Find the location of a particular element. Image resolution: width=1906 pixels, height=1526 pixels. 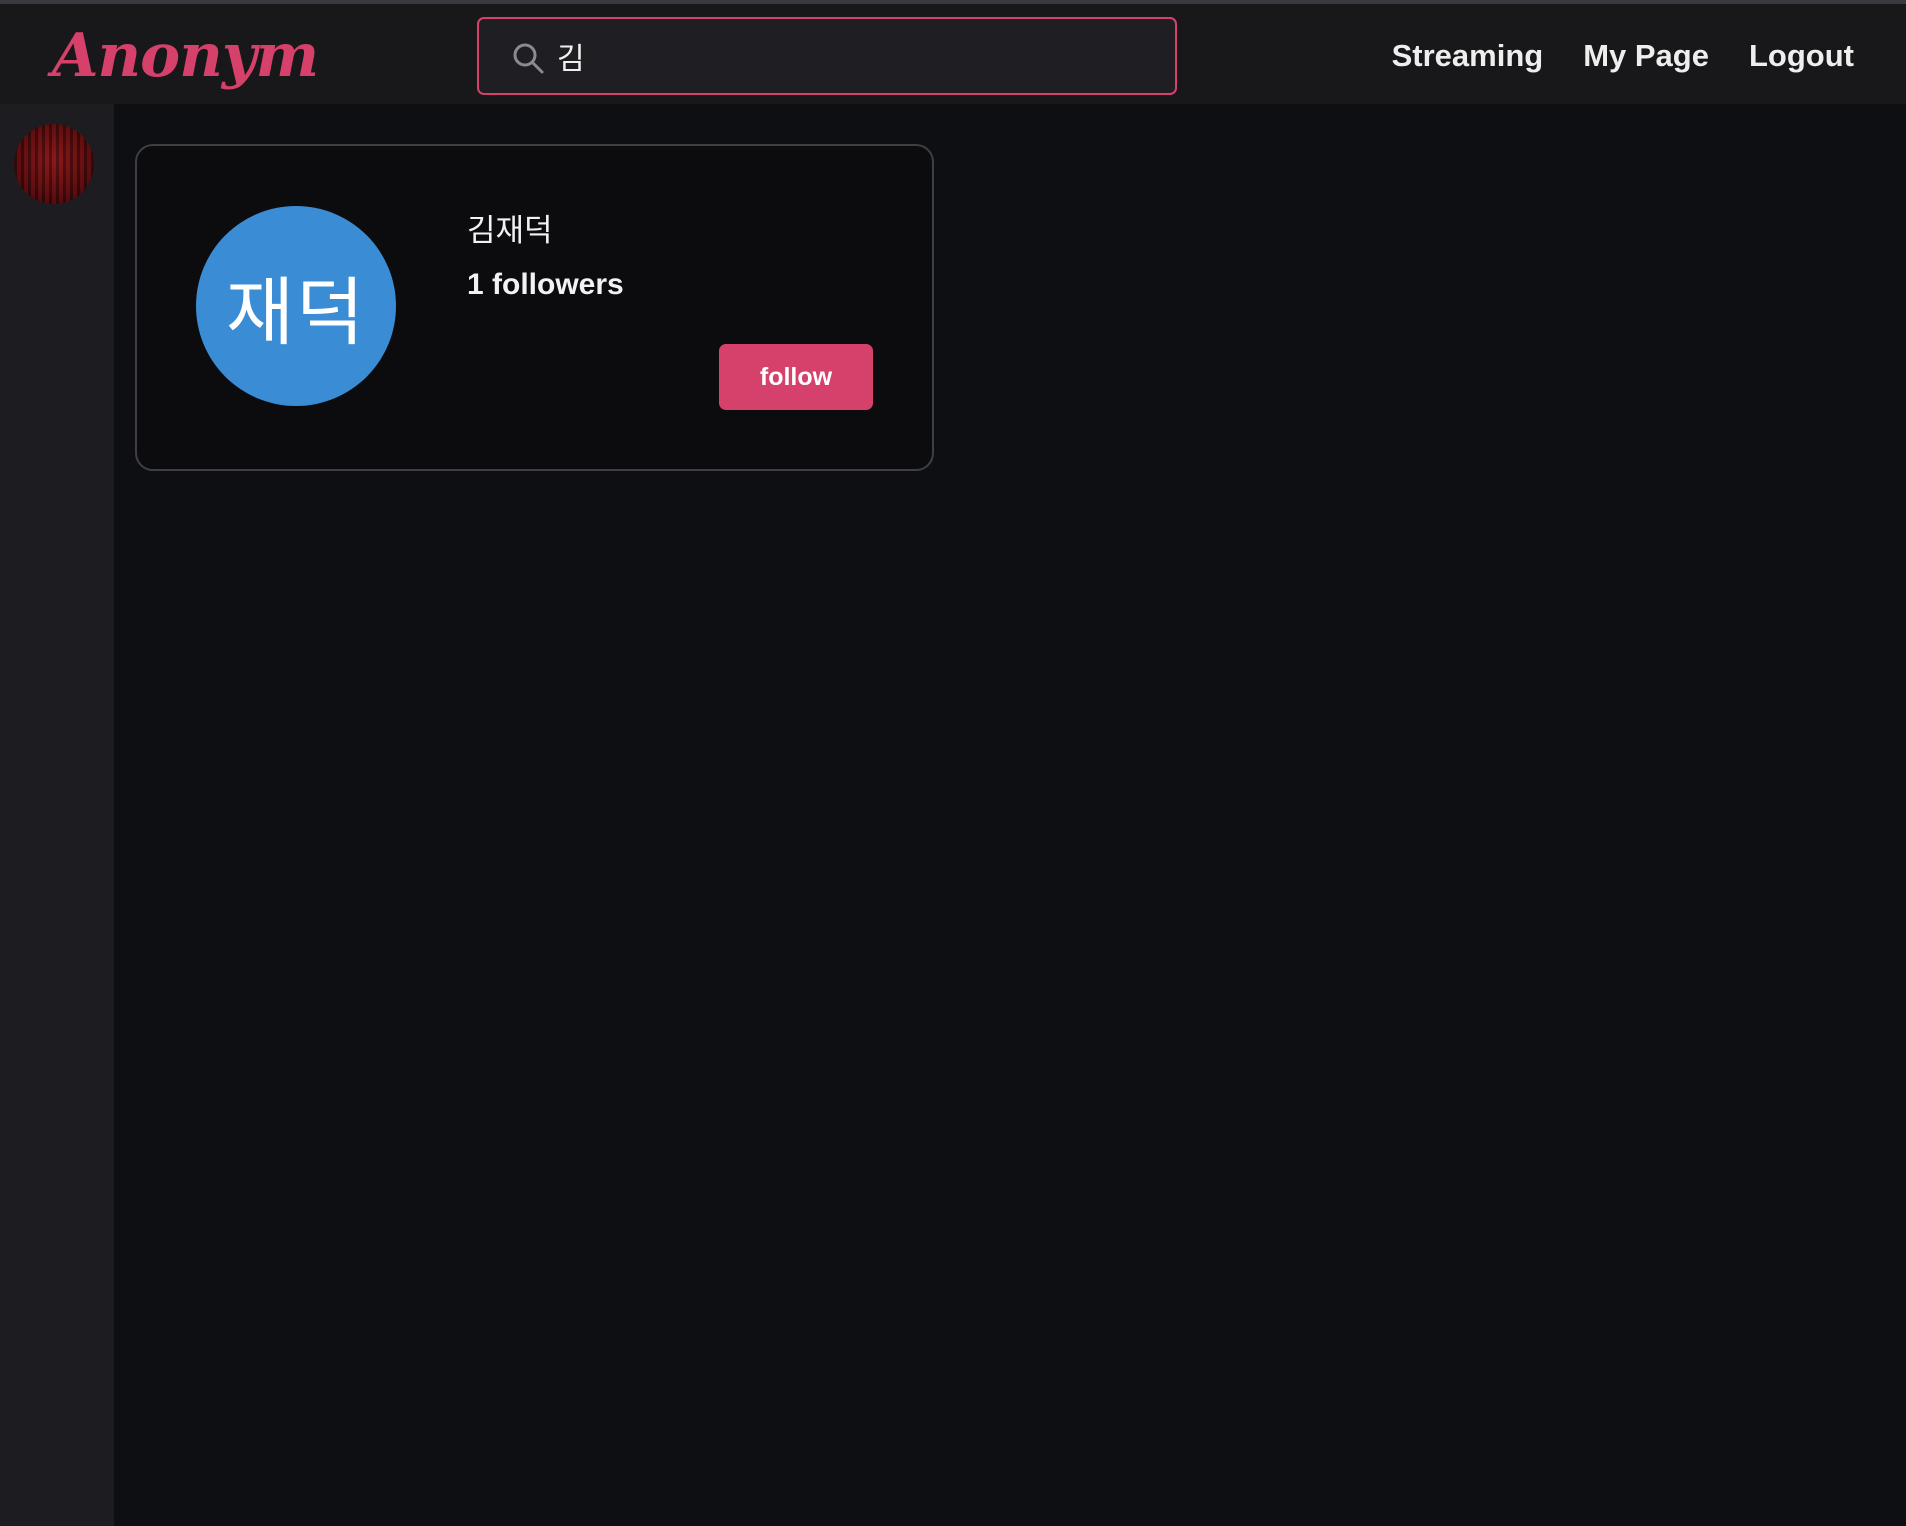

nav-my-page-link: My Page is located at coordinates (1646, 56).